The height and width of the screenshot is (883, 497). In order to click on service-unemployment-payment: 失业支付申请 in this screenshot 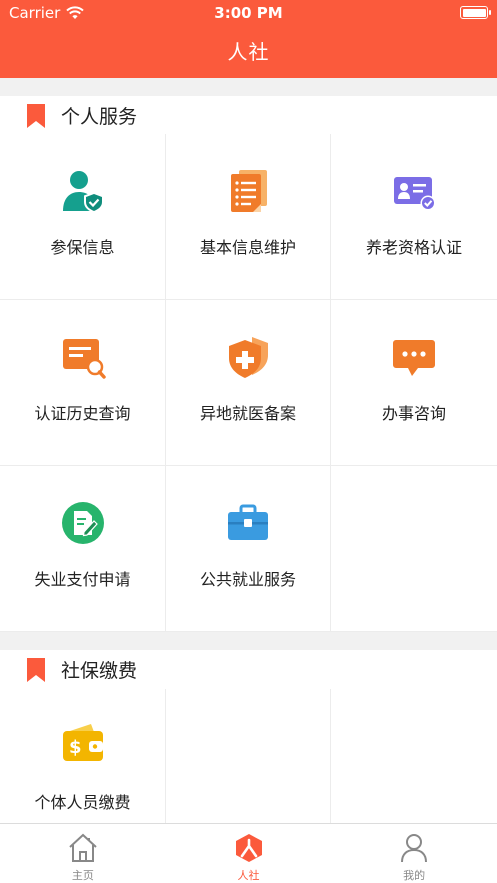, I will do `click(83, 549)`.